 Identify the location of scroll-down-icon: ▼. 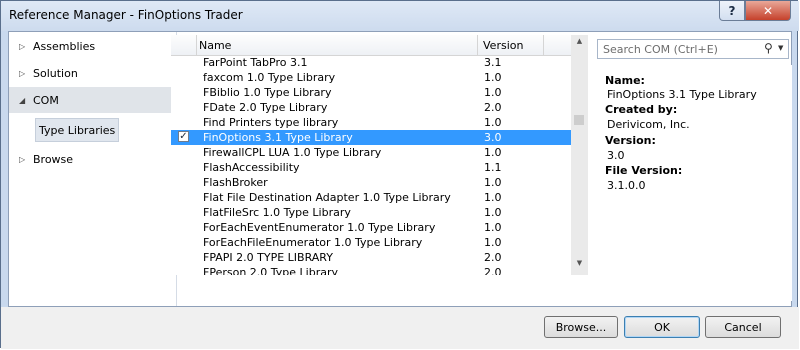
(579, 266).